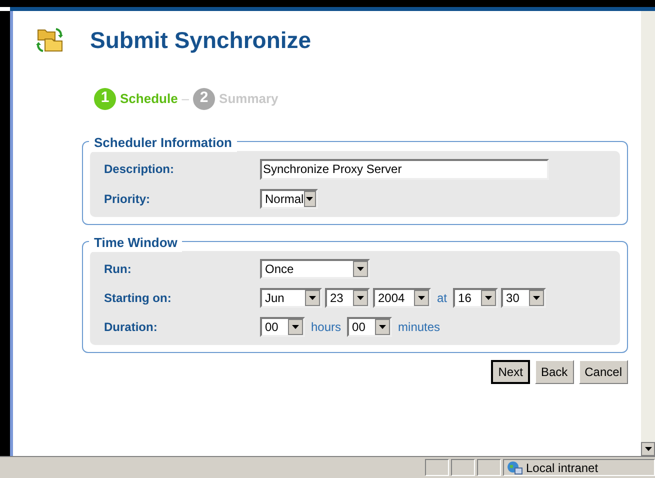 The height and width of the screenshot is (478, 655). What do you see at coordinates (523, 298) in the screenshot?
I see `dropdown: 30` at bounding box center [523, 298].